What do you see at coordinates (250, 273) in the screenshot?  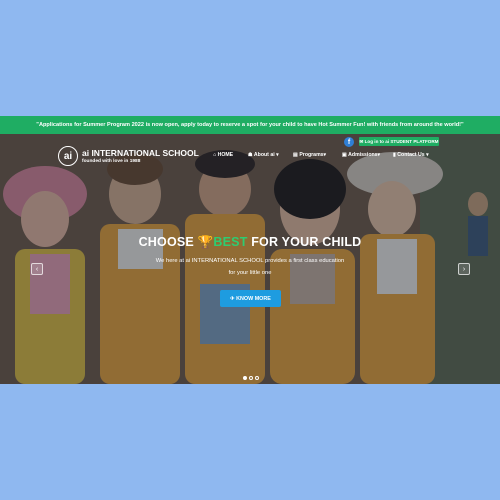 I see `hero-subtitle-line2: for your little one` at bounding box center [250, 273].